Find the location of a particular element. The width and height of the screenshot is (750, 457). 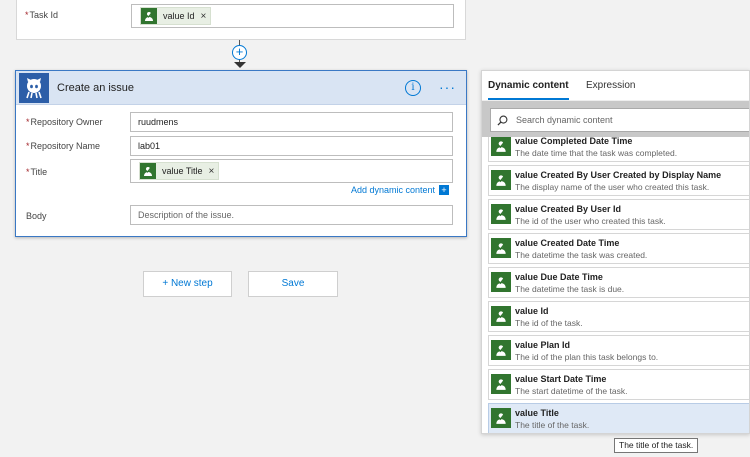

panel-tabs: Dynamic content Expression is located at coordinates (615, 86).